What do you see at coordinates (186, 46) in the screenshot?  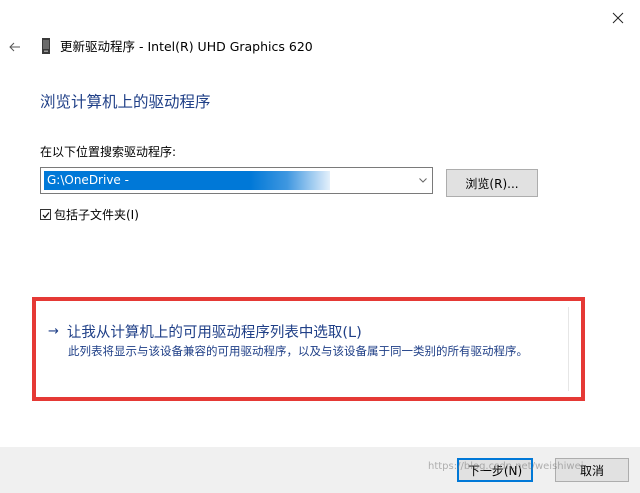 I see `window-title-text: 更新驱动程序 - Intel(R) UHD Graphics 620` at bounding box center [186, 46].